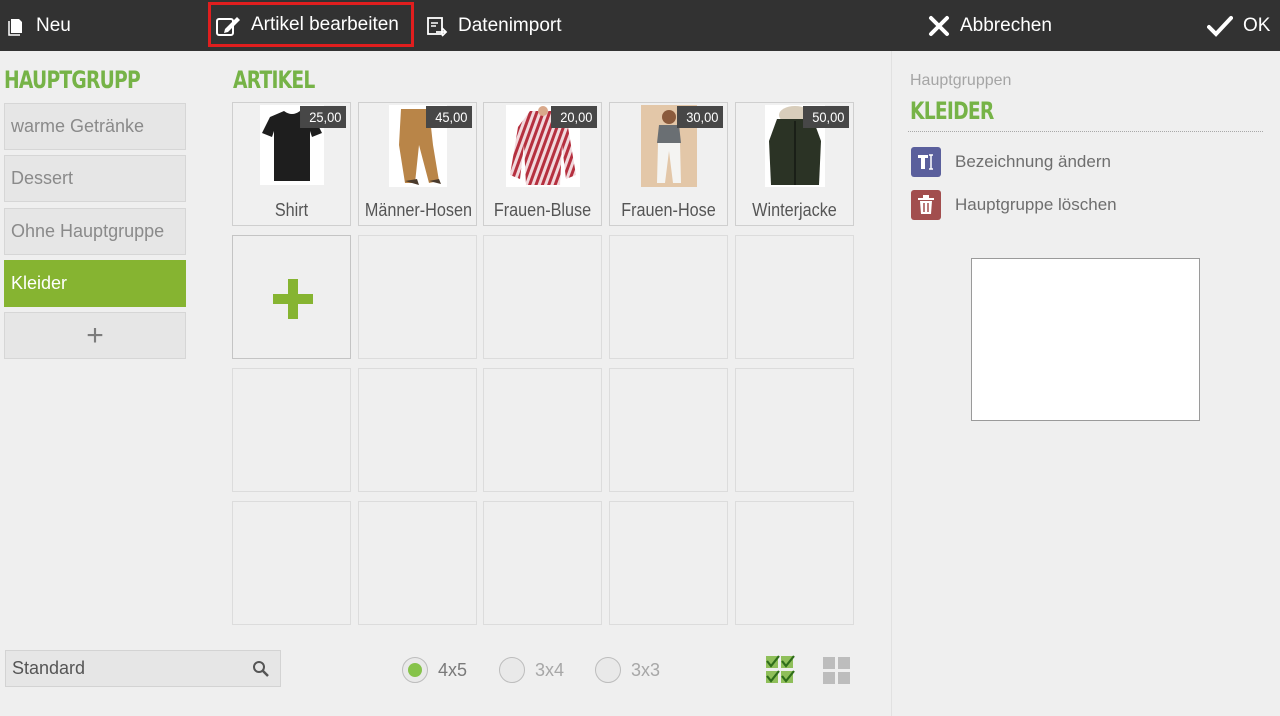  I want to click on article-price: 25,00, so click(322, 117).